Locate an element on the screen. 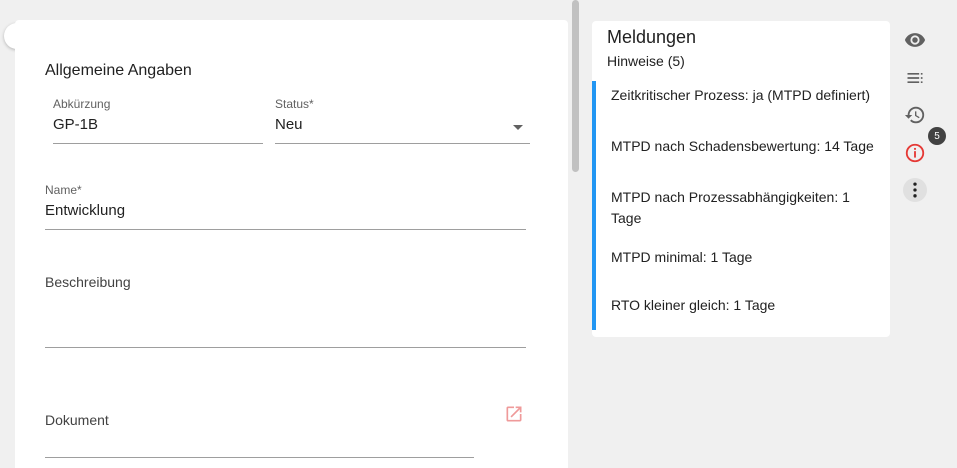 This screenshot has width=957, height=468. messages-subtitle: Hinweise (5) is located at coordinates (646, 61).